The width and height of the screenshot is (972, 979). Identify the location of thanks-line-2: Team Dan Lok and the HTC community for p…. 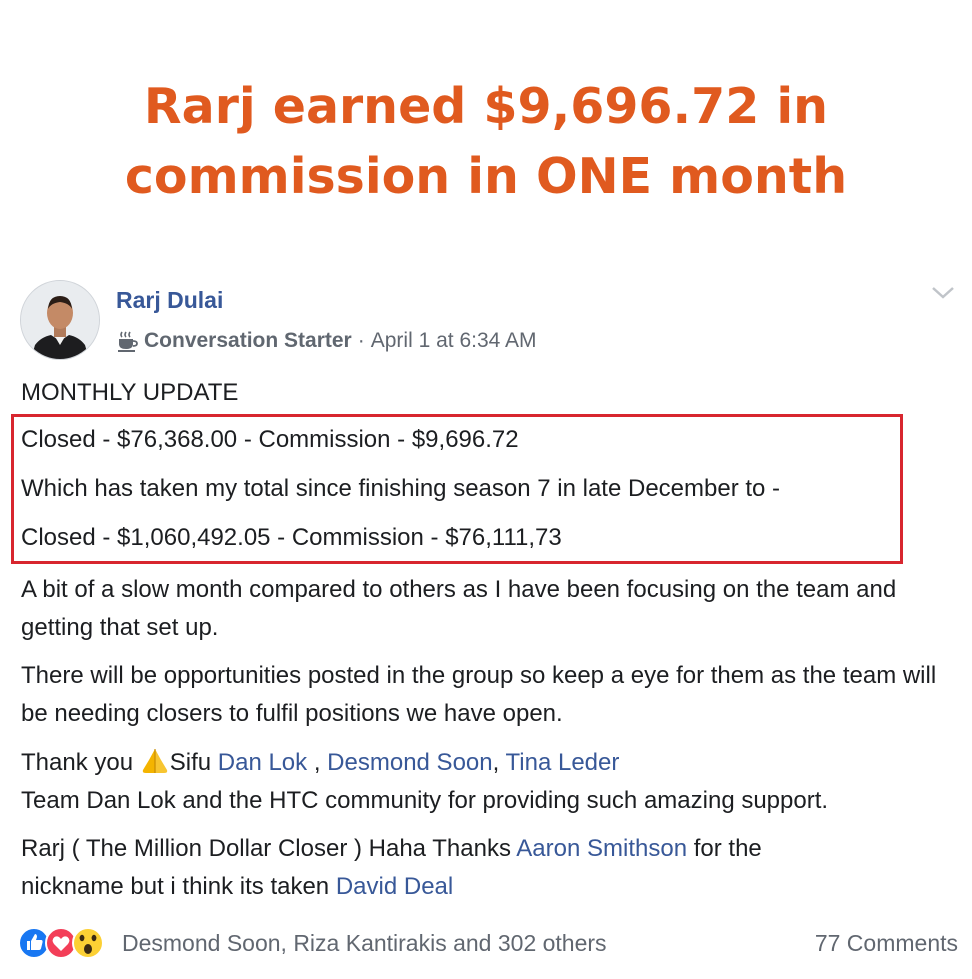
(425, 800).